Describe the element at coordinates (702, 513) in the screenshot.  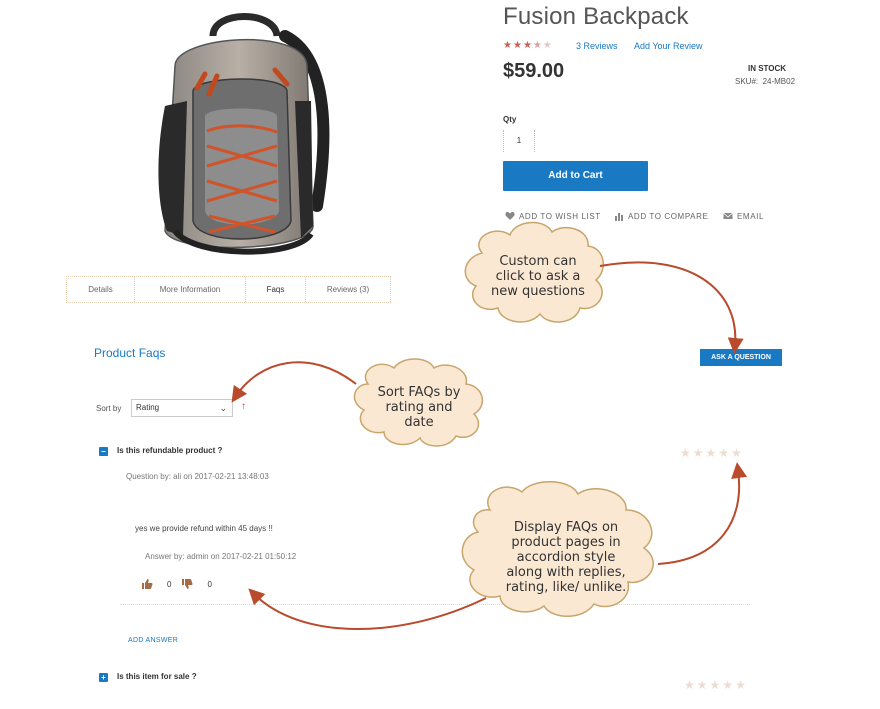
I see `arrow-to-rating-stars` at that location.